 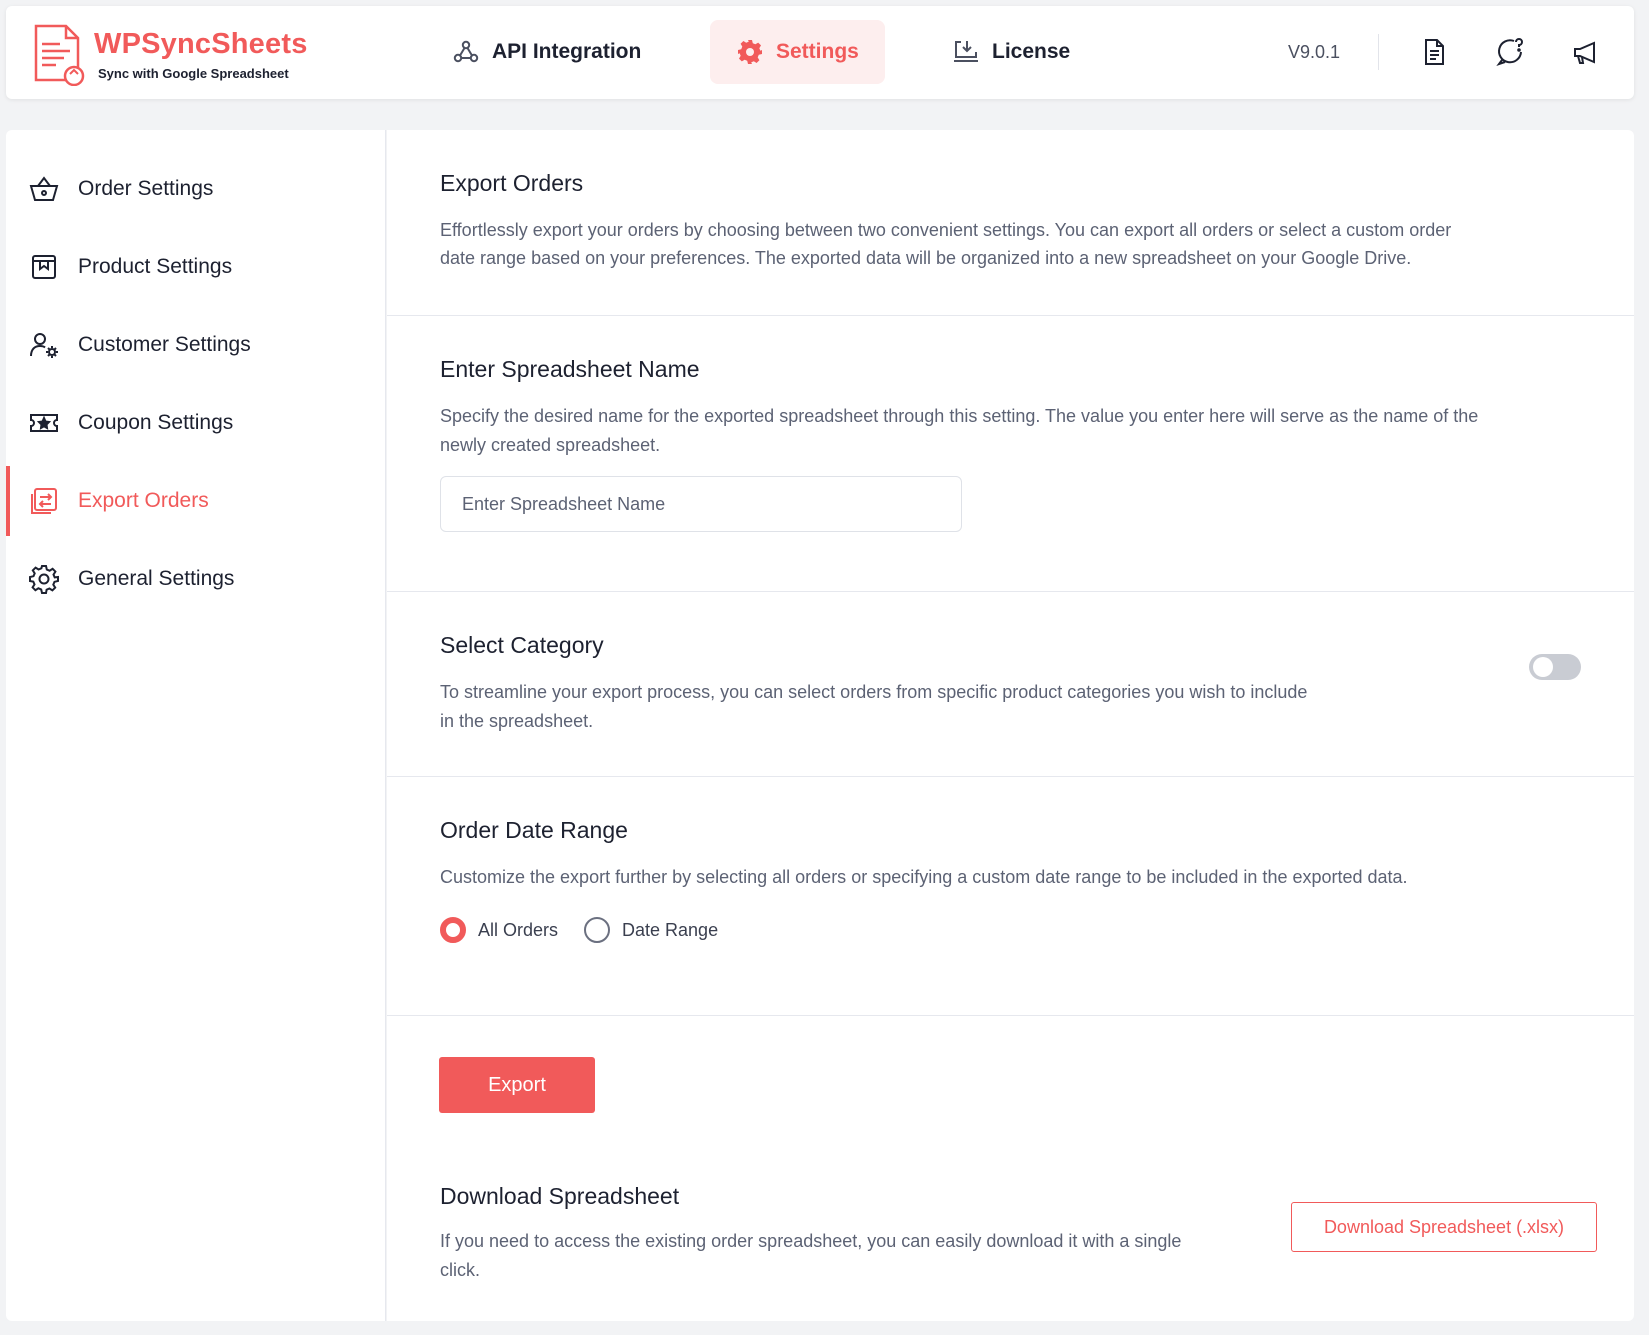 What do you see at coordinates (453, 930) in the screenshot?
I see `radio-button-checked` at bounding box center [453, 930].